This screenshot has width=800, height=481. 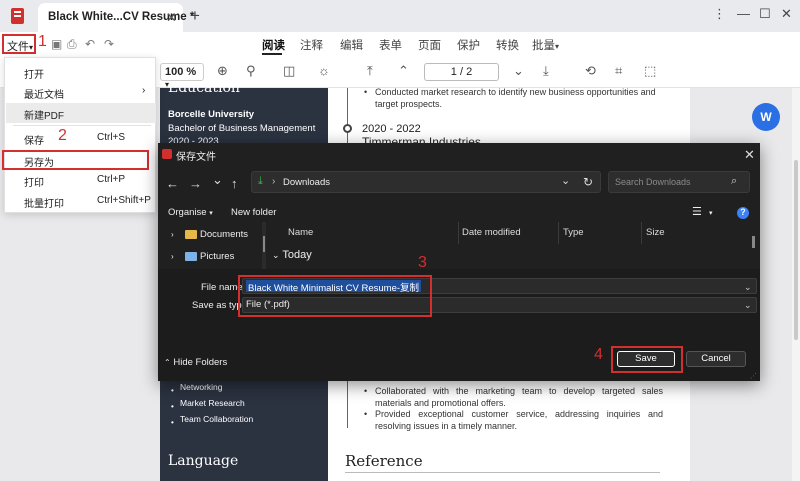 What do you see at coordinates (34, 139) in the screenshot?
I see `menu-item-save: 保存` at bounding box center [34, 139].